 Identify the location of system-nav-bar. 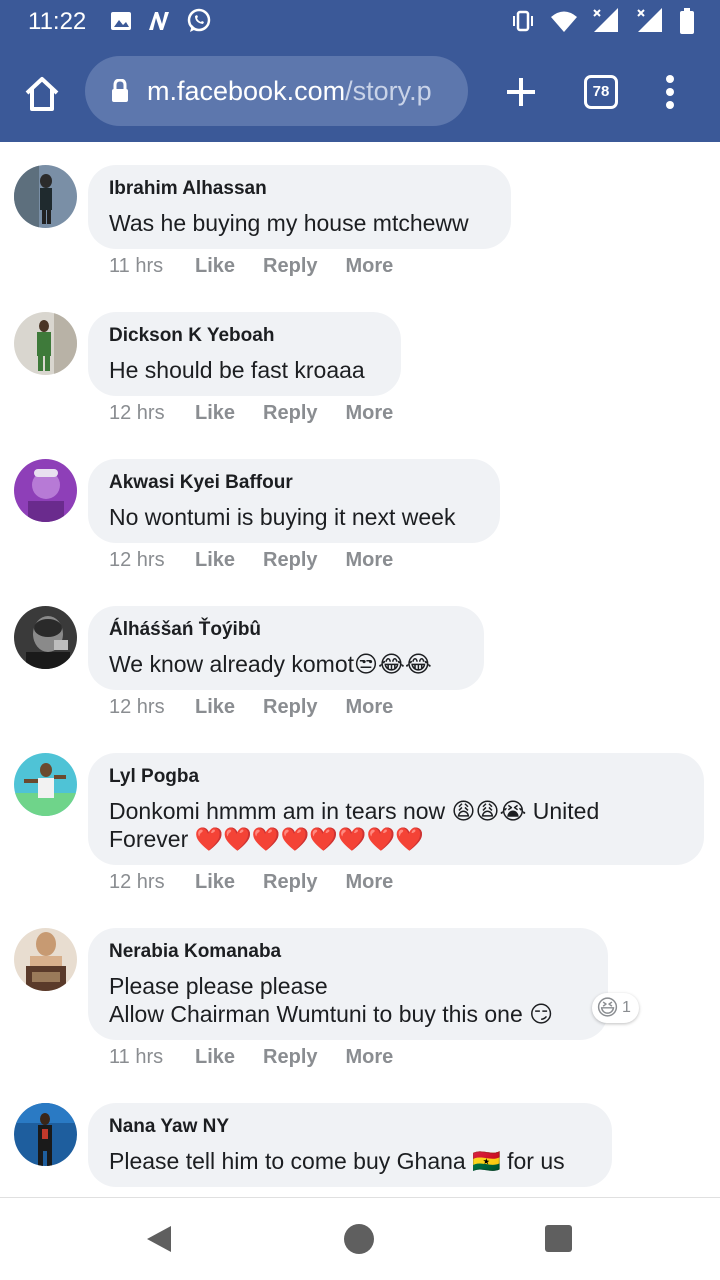
(360, 1238).